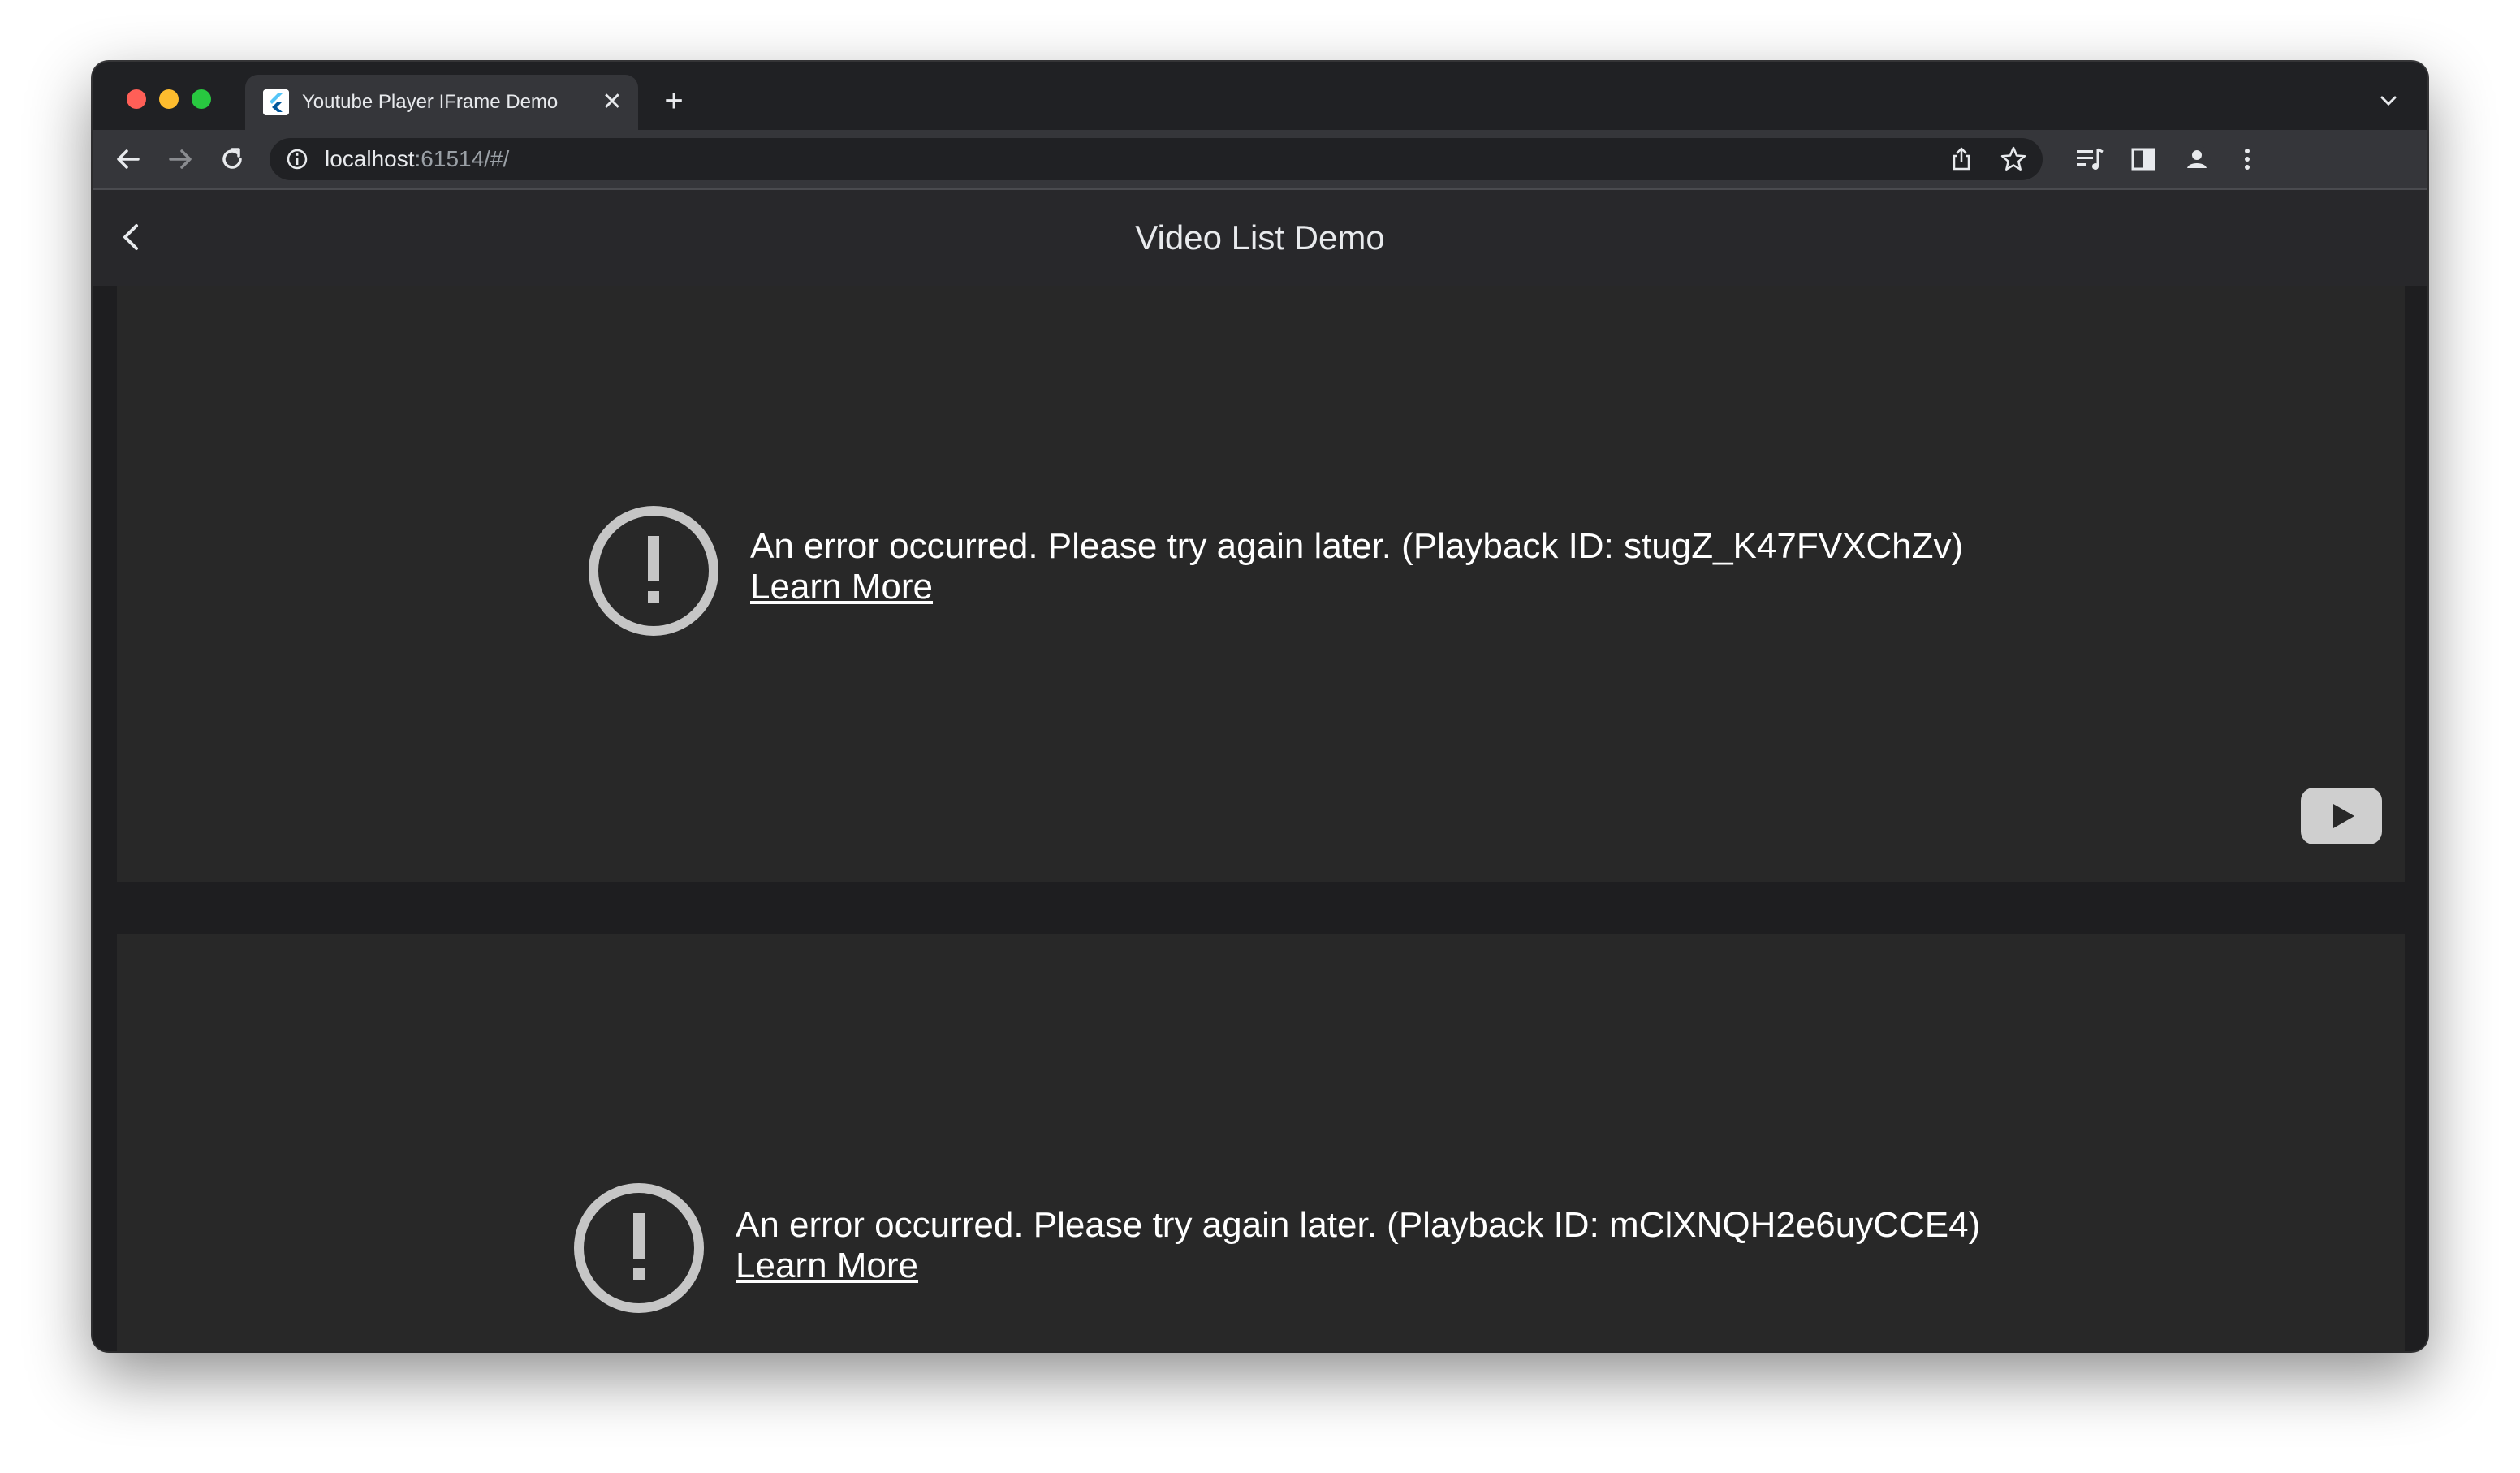 This screenshot has width=2520, height=1473. What do you see at coordinates (2247, 159) in the screenshot?
I see `more-vert-icon` at bounding box center [2247, 159].